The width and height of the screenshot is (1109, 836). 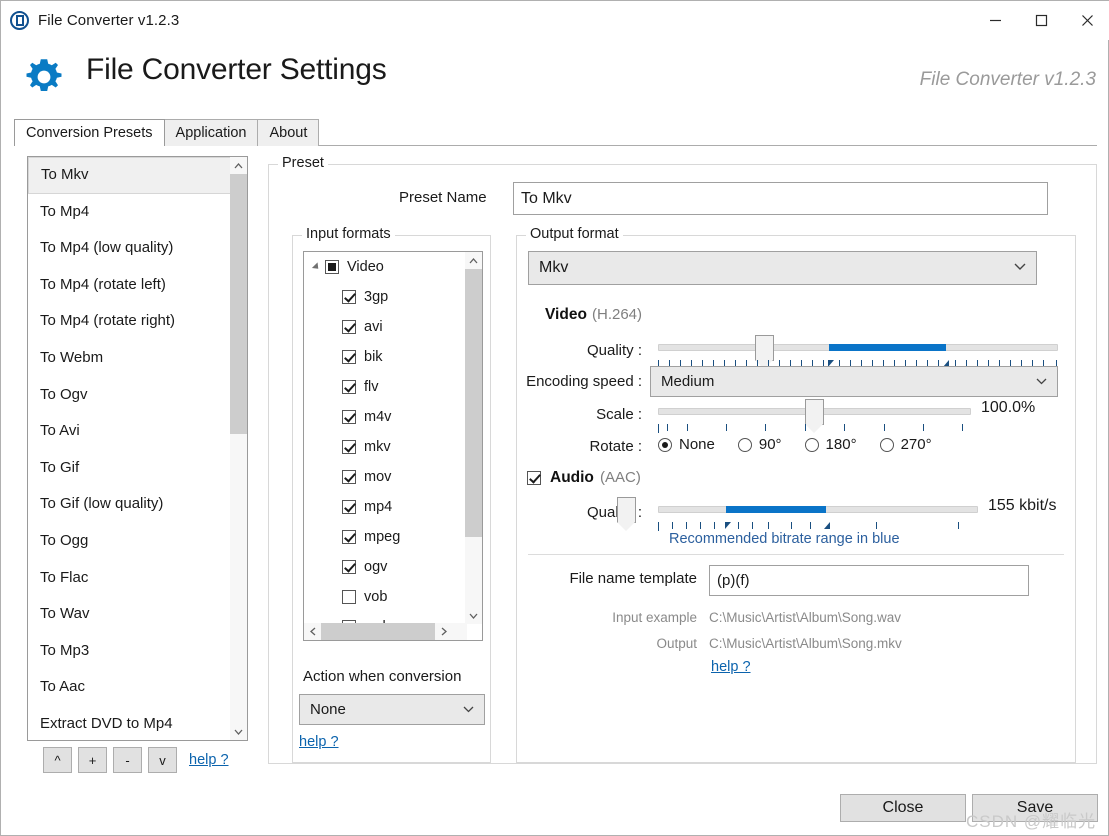 What do you see at coordinates (617, 314) in the screenshot?
I see `video-codec-label: (H.264)` at bounding box center [617, 314].